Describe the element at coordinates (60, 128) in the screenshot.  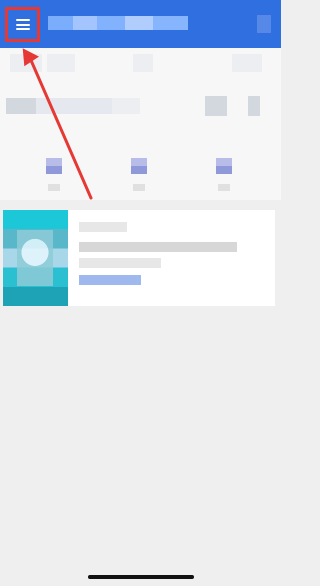
I see `annotation-arrow-line` at that location.